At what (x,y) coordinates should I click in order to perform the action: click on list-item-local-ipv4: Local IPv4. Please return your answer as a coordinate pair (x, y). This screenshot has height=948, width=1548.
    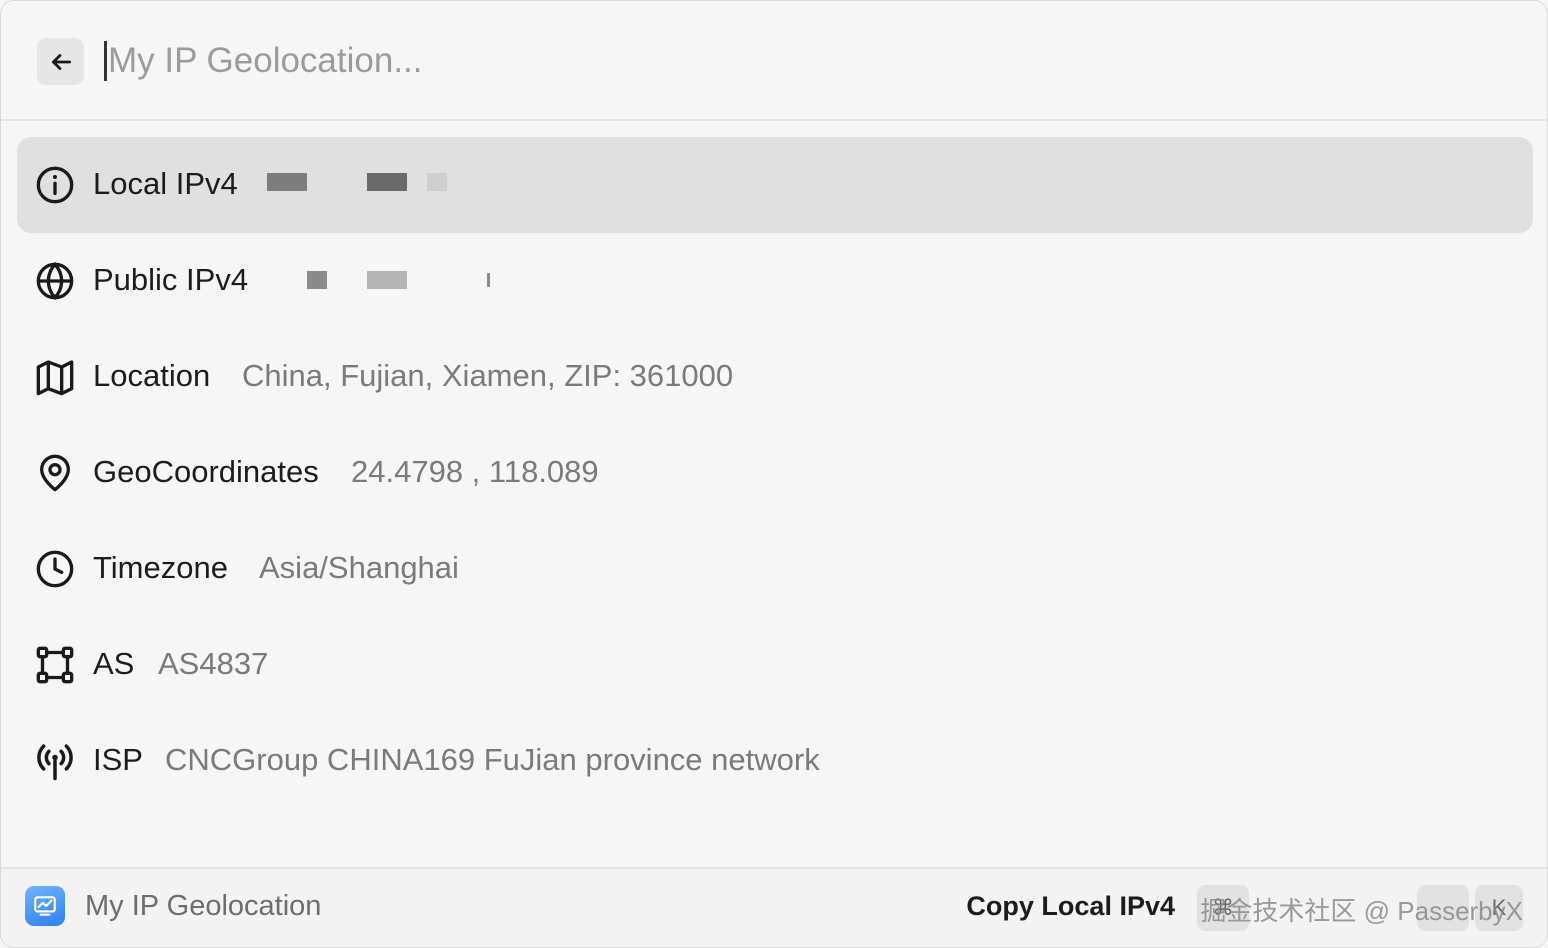
    Looking at the image, I should click on (775, 185).